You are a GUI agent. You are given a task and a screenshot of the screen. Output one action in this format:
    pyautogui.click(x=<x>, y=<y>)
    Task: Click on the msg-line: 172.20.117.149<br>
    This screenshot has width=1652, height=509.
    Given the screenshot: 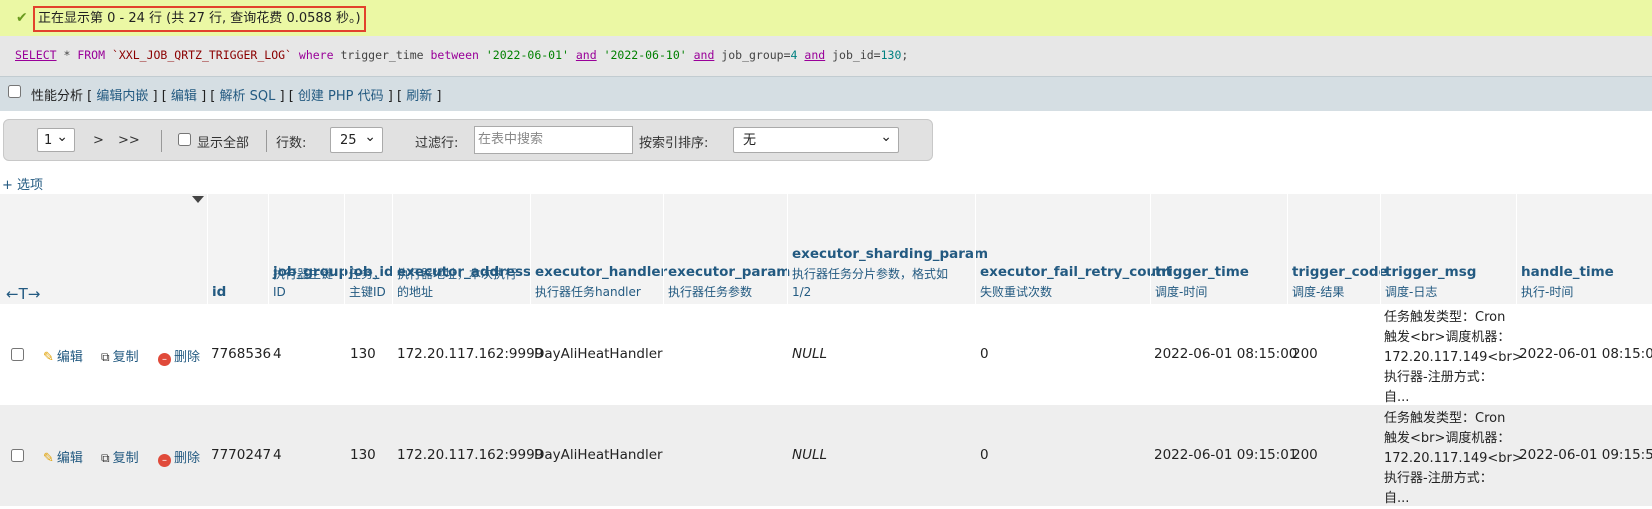 What is the action you would take?
    pyautogui.click(x=1453, y=458)
    